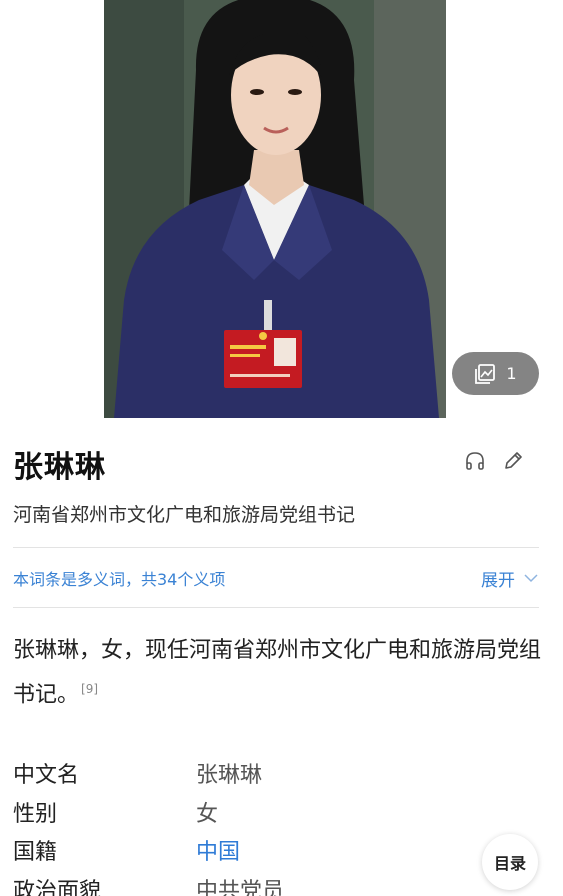  What do you see at coordinates (498, 580) in the screenshot?
I see `expand-label: 展开` at bounding box center [498, 580].